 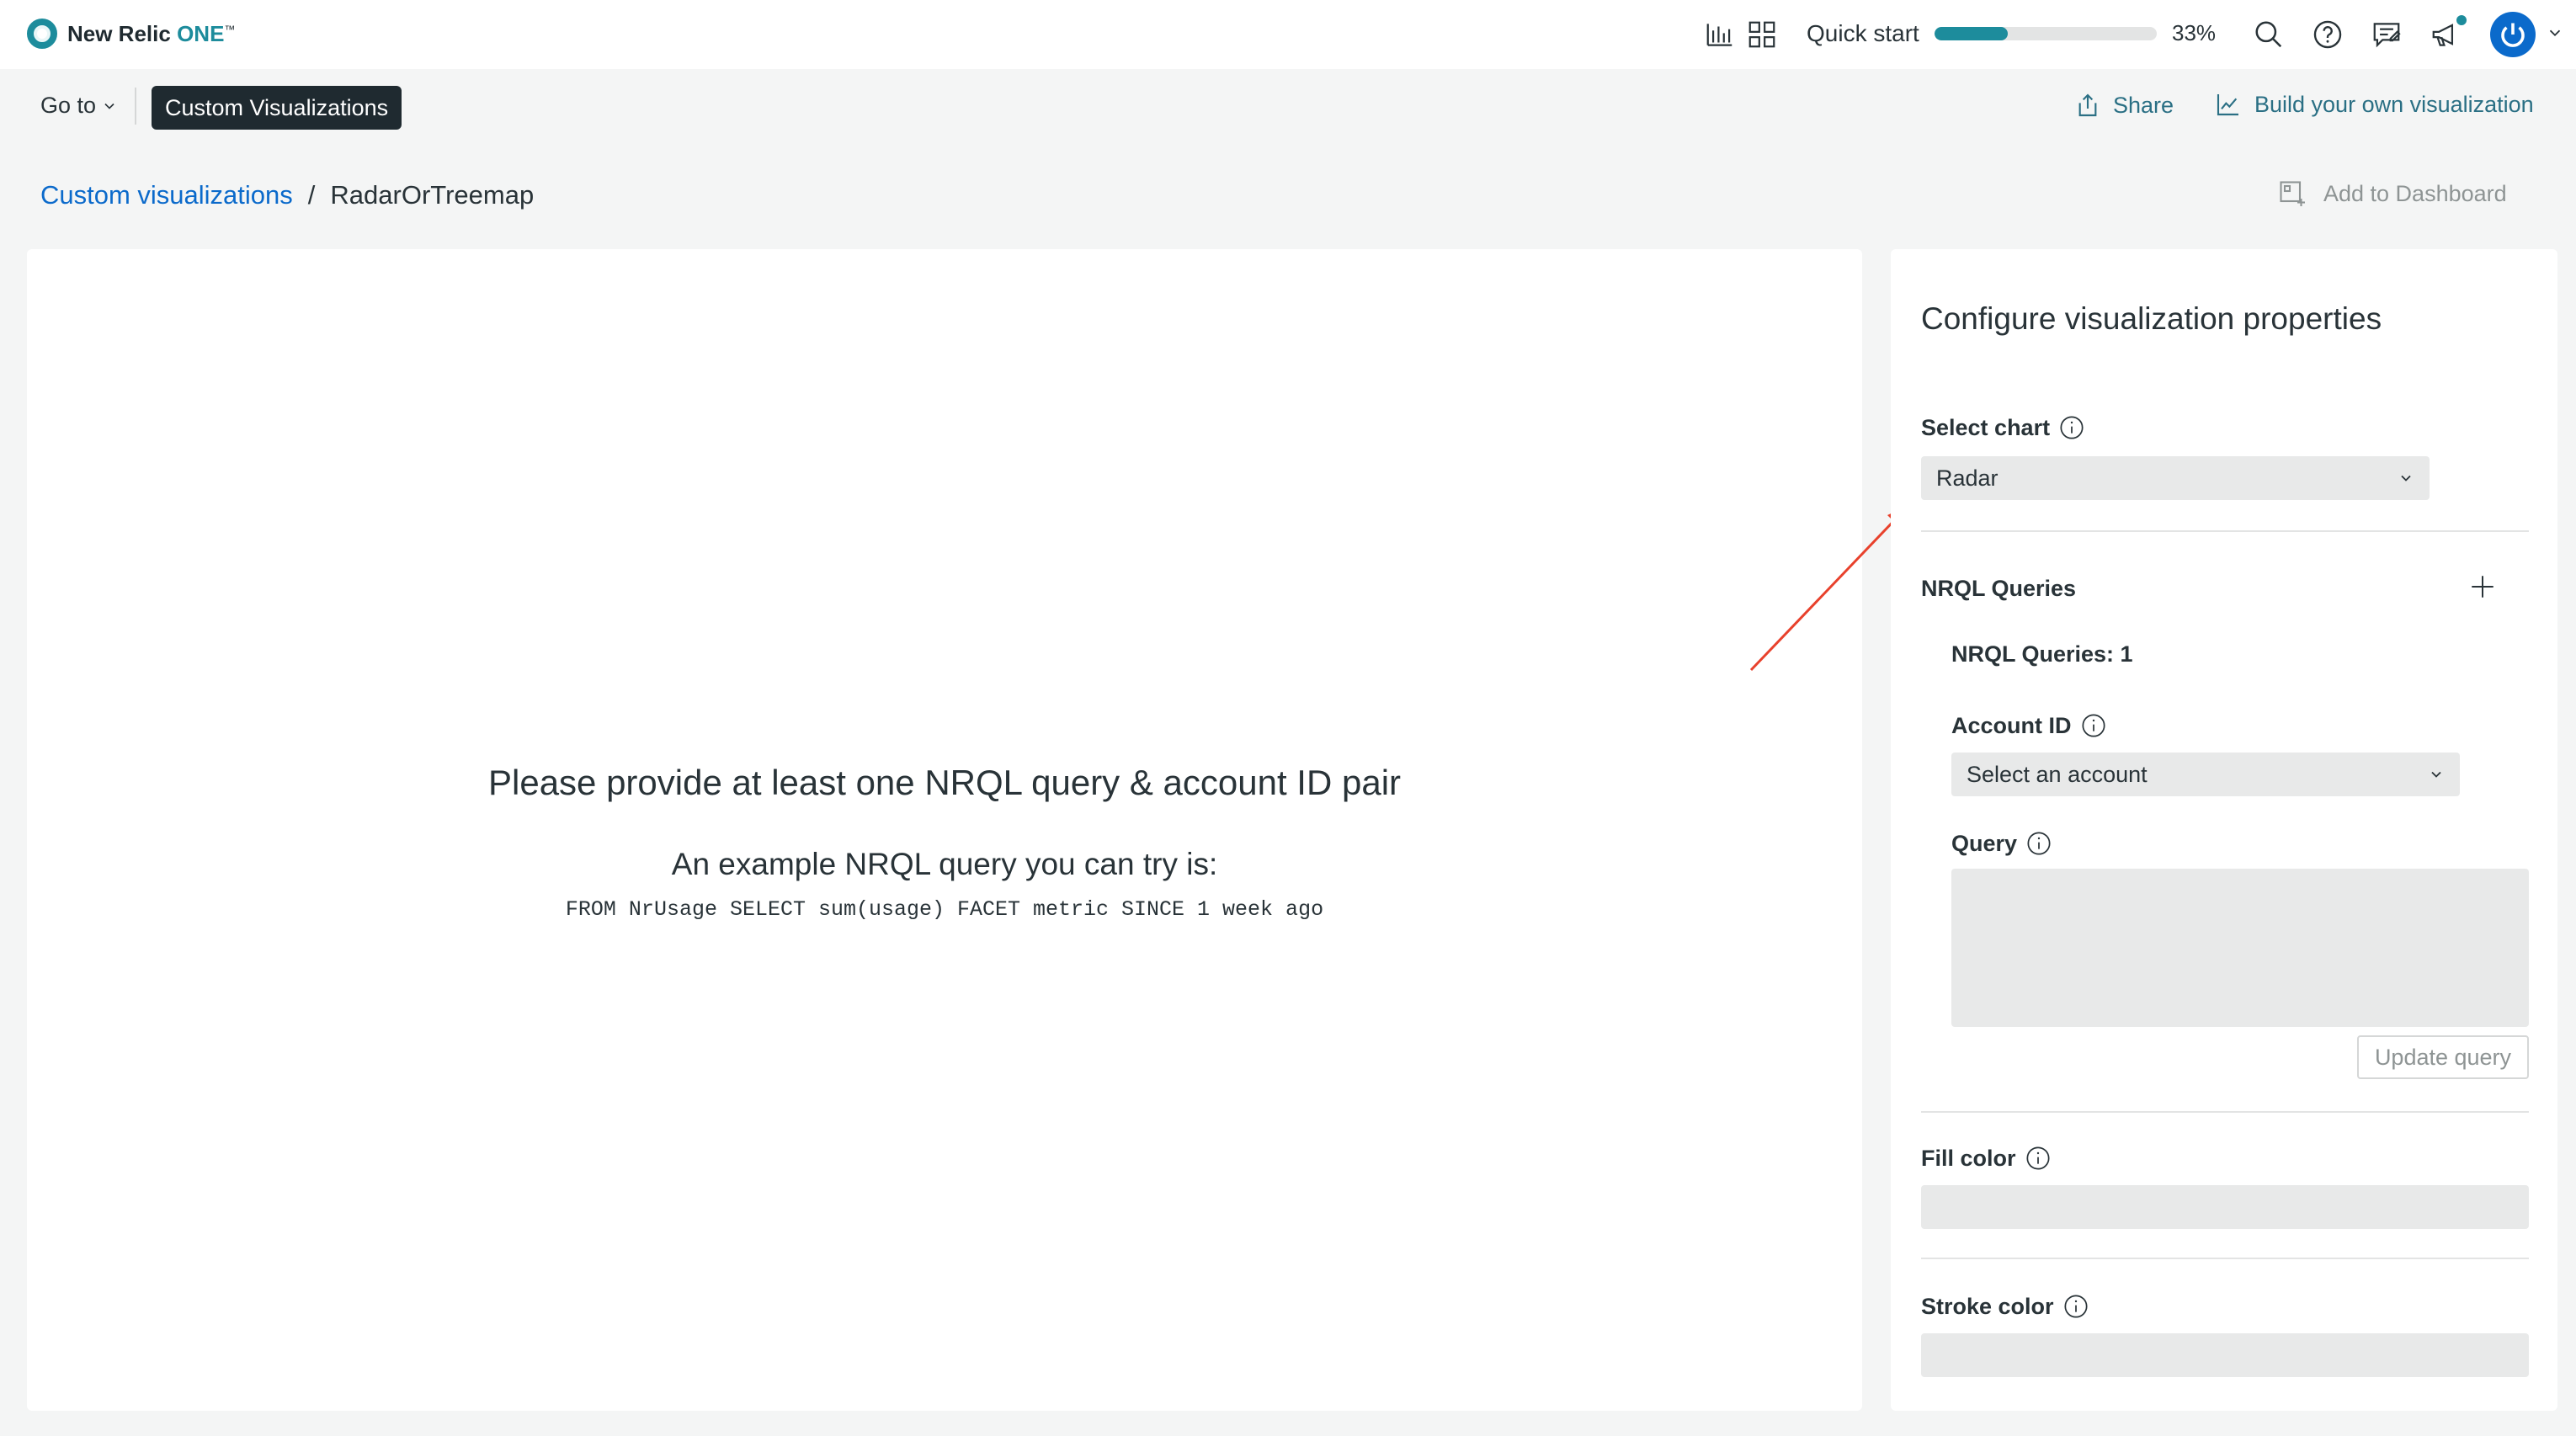 I want to click on account-id-label-text: Account ID, so click(x=2011, y=725).